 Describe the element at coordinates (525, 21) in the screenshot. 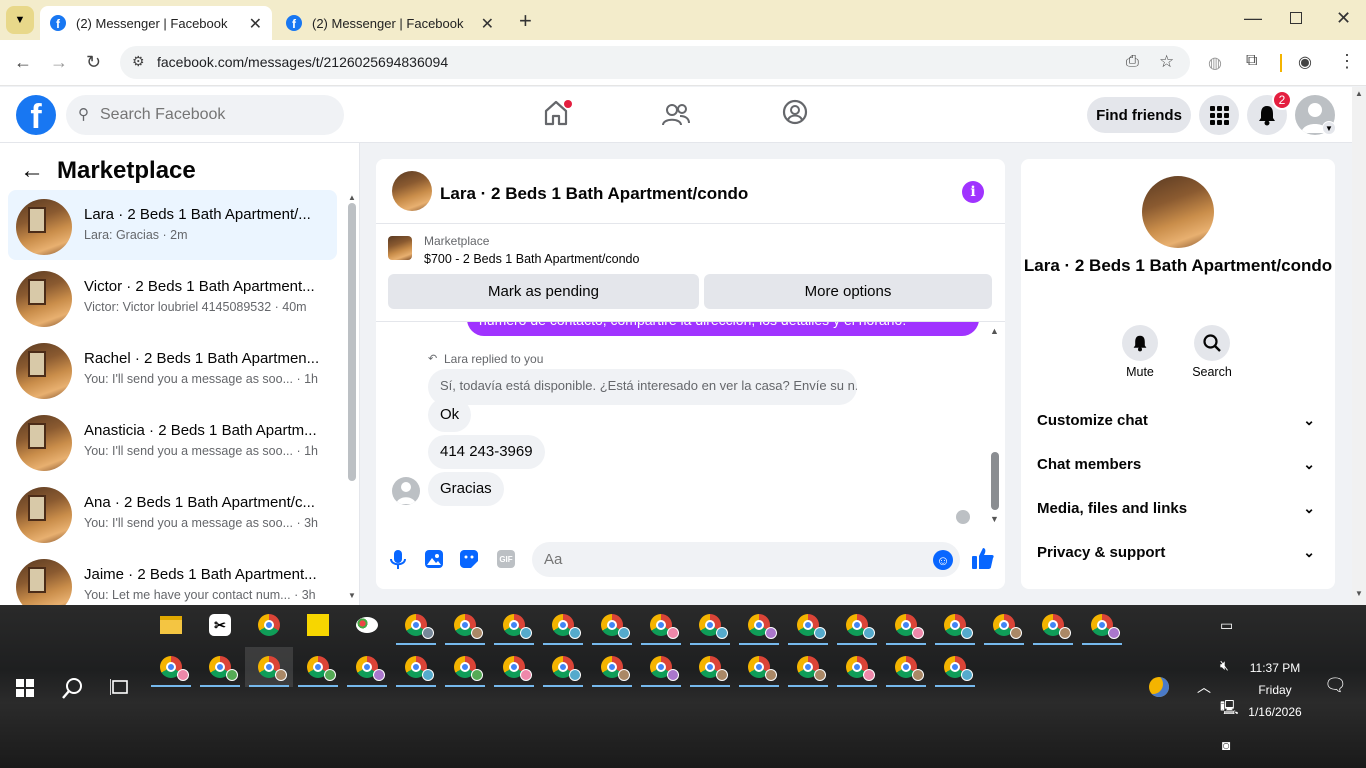

I see `new-tab-button: +` at that location.